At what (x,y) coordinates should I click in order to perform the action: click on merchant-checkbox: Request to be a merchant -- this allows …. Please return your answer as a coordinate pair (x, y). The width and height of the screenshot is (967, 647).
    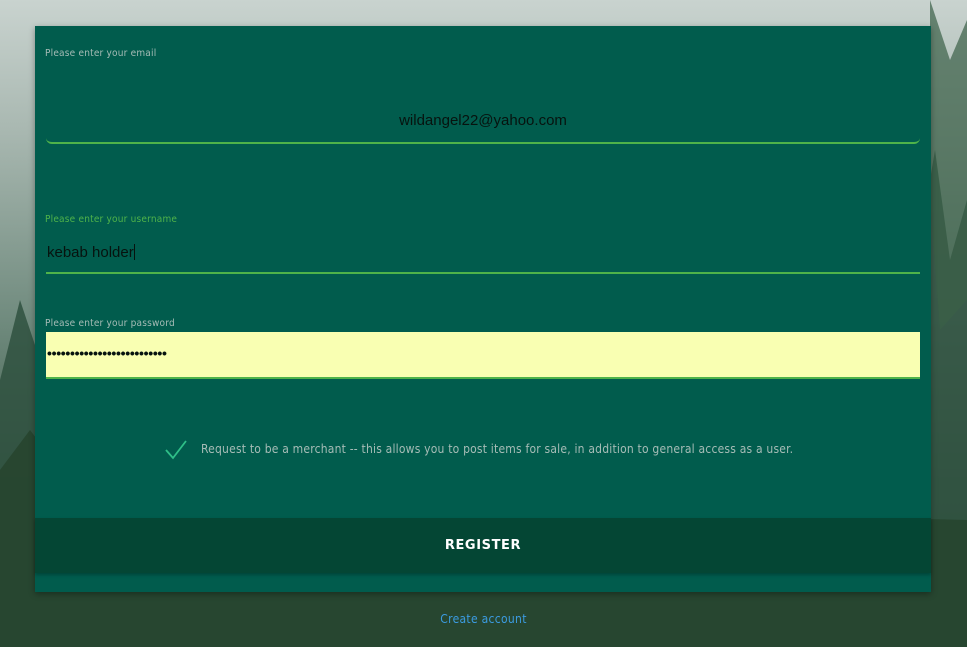
    Looking at the image, I should click on (478, 449).